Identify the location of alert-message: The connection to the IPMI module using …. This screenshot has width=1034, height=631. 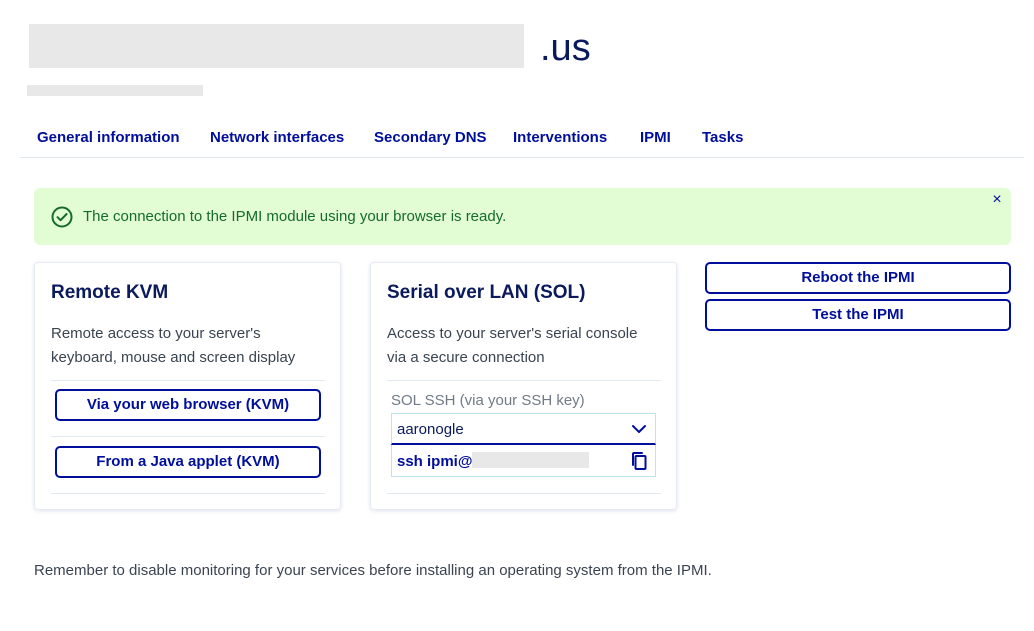
(295, 216).